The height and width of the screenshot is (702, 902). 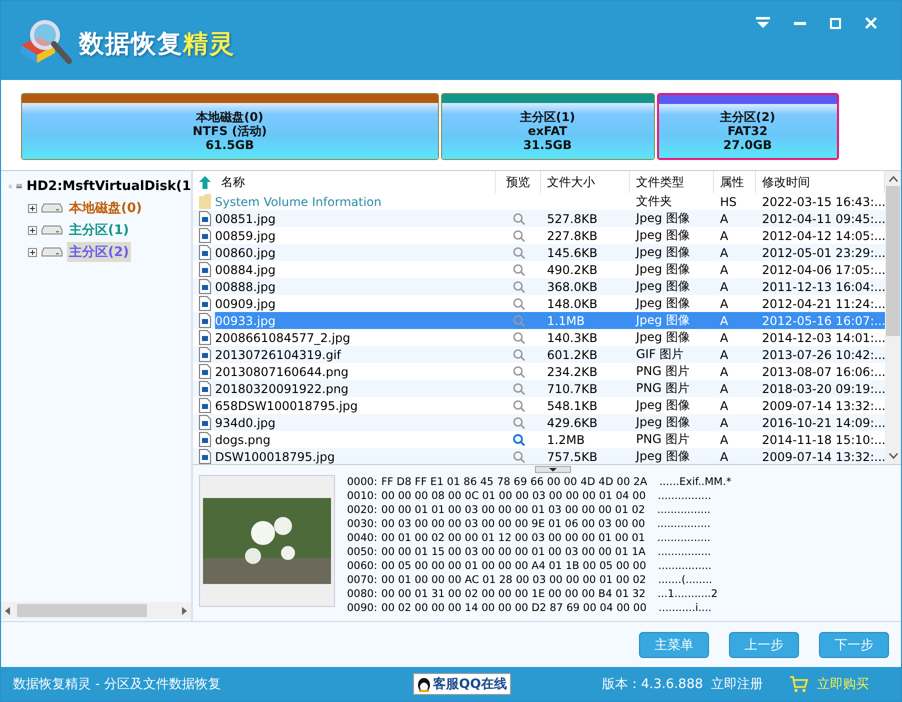 What do you see at coordinates (513, 566) in the screenshot?
I see `hex-bytes: 00 05 00 00 00 01 00 00 00 A4 01 1B 00 05 00 00` at bounding box center [513, 566].